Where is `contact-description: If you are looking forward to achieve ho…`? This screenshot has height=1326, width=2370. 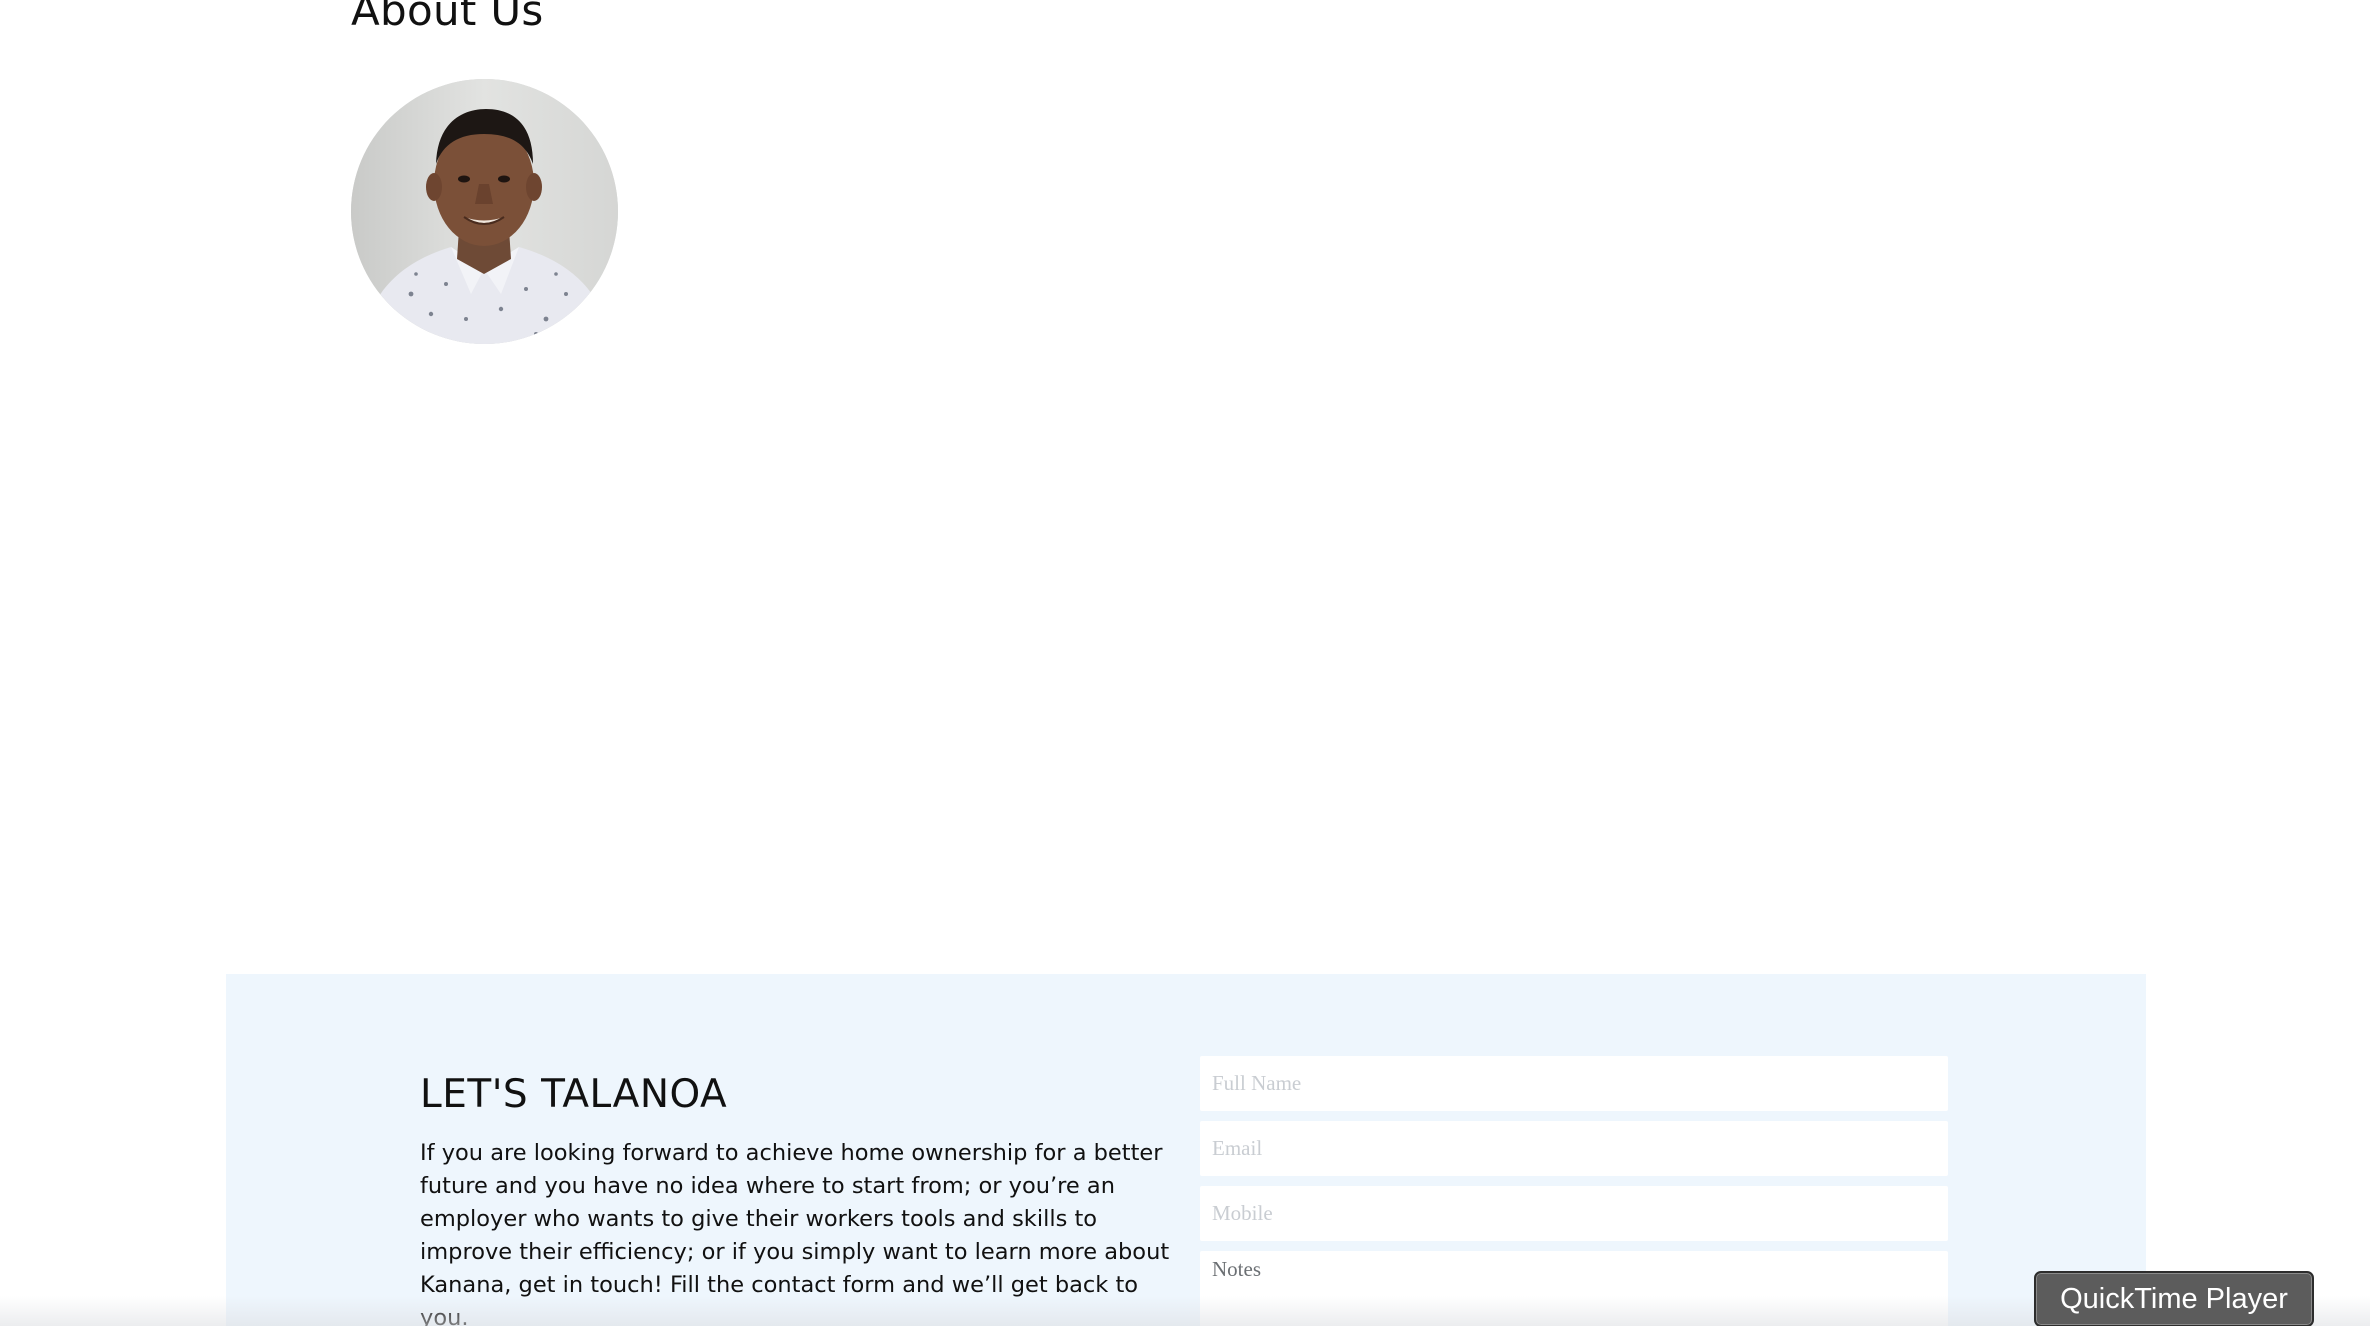
contact-description: If you are looking forward to achieve ho… is located at coordinates (795, 1233).